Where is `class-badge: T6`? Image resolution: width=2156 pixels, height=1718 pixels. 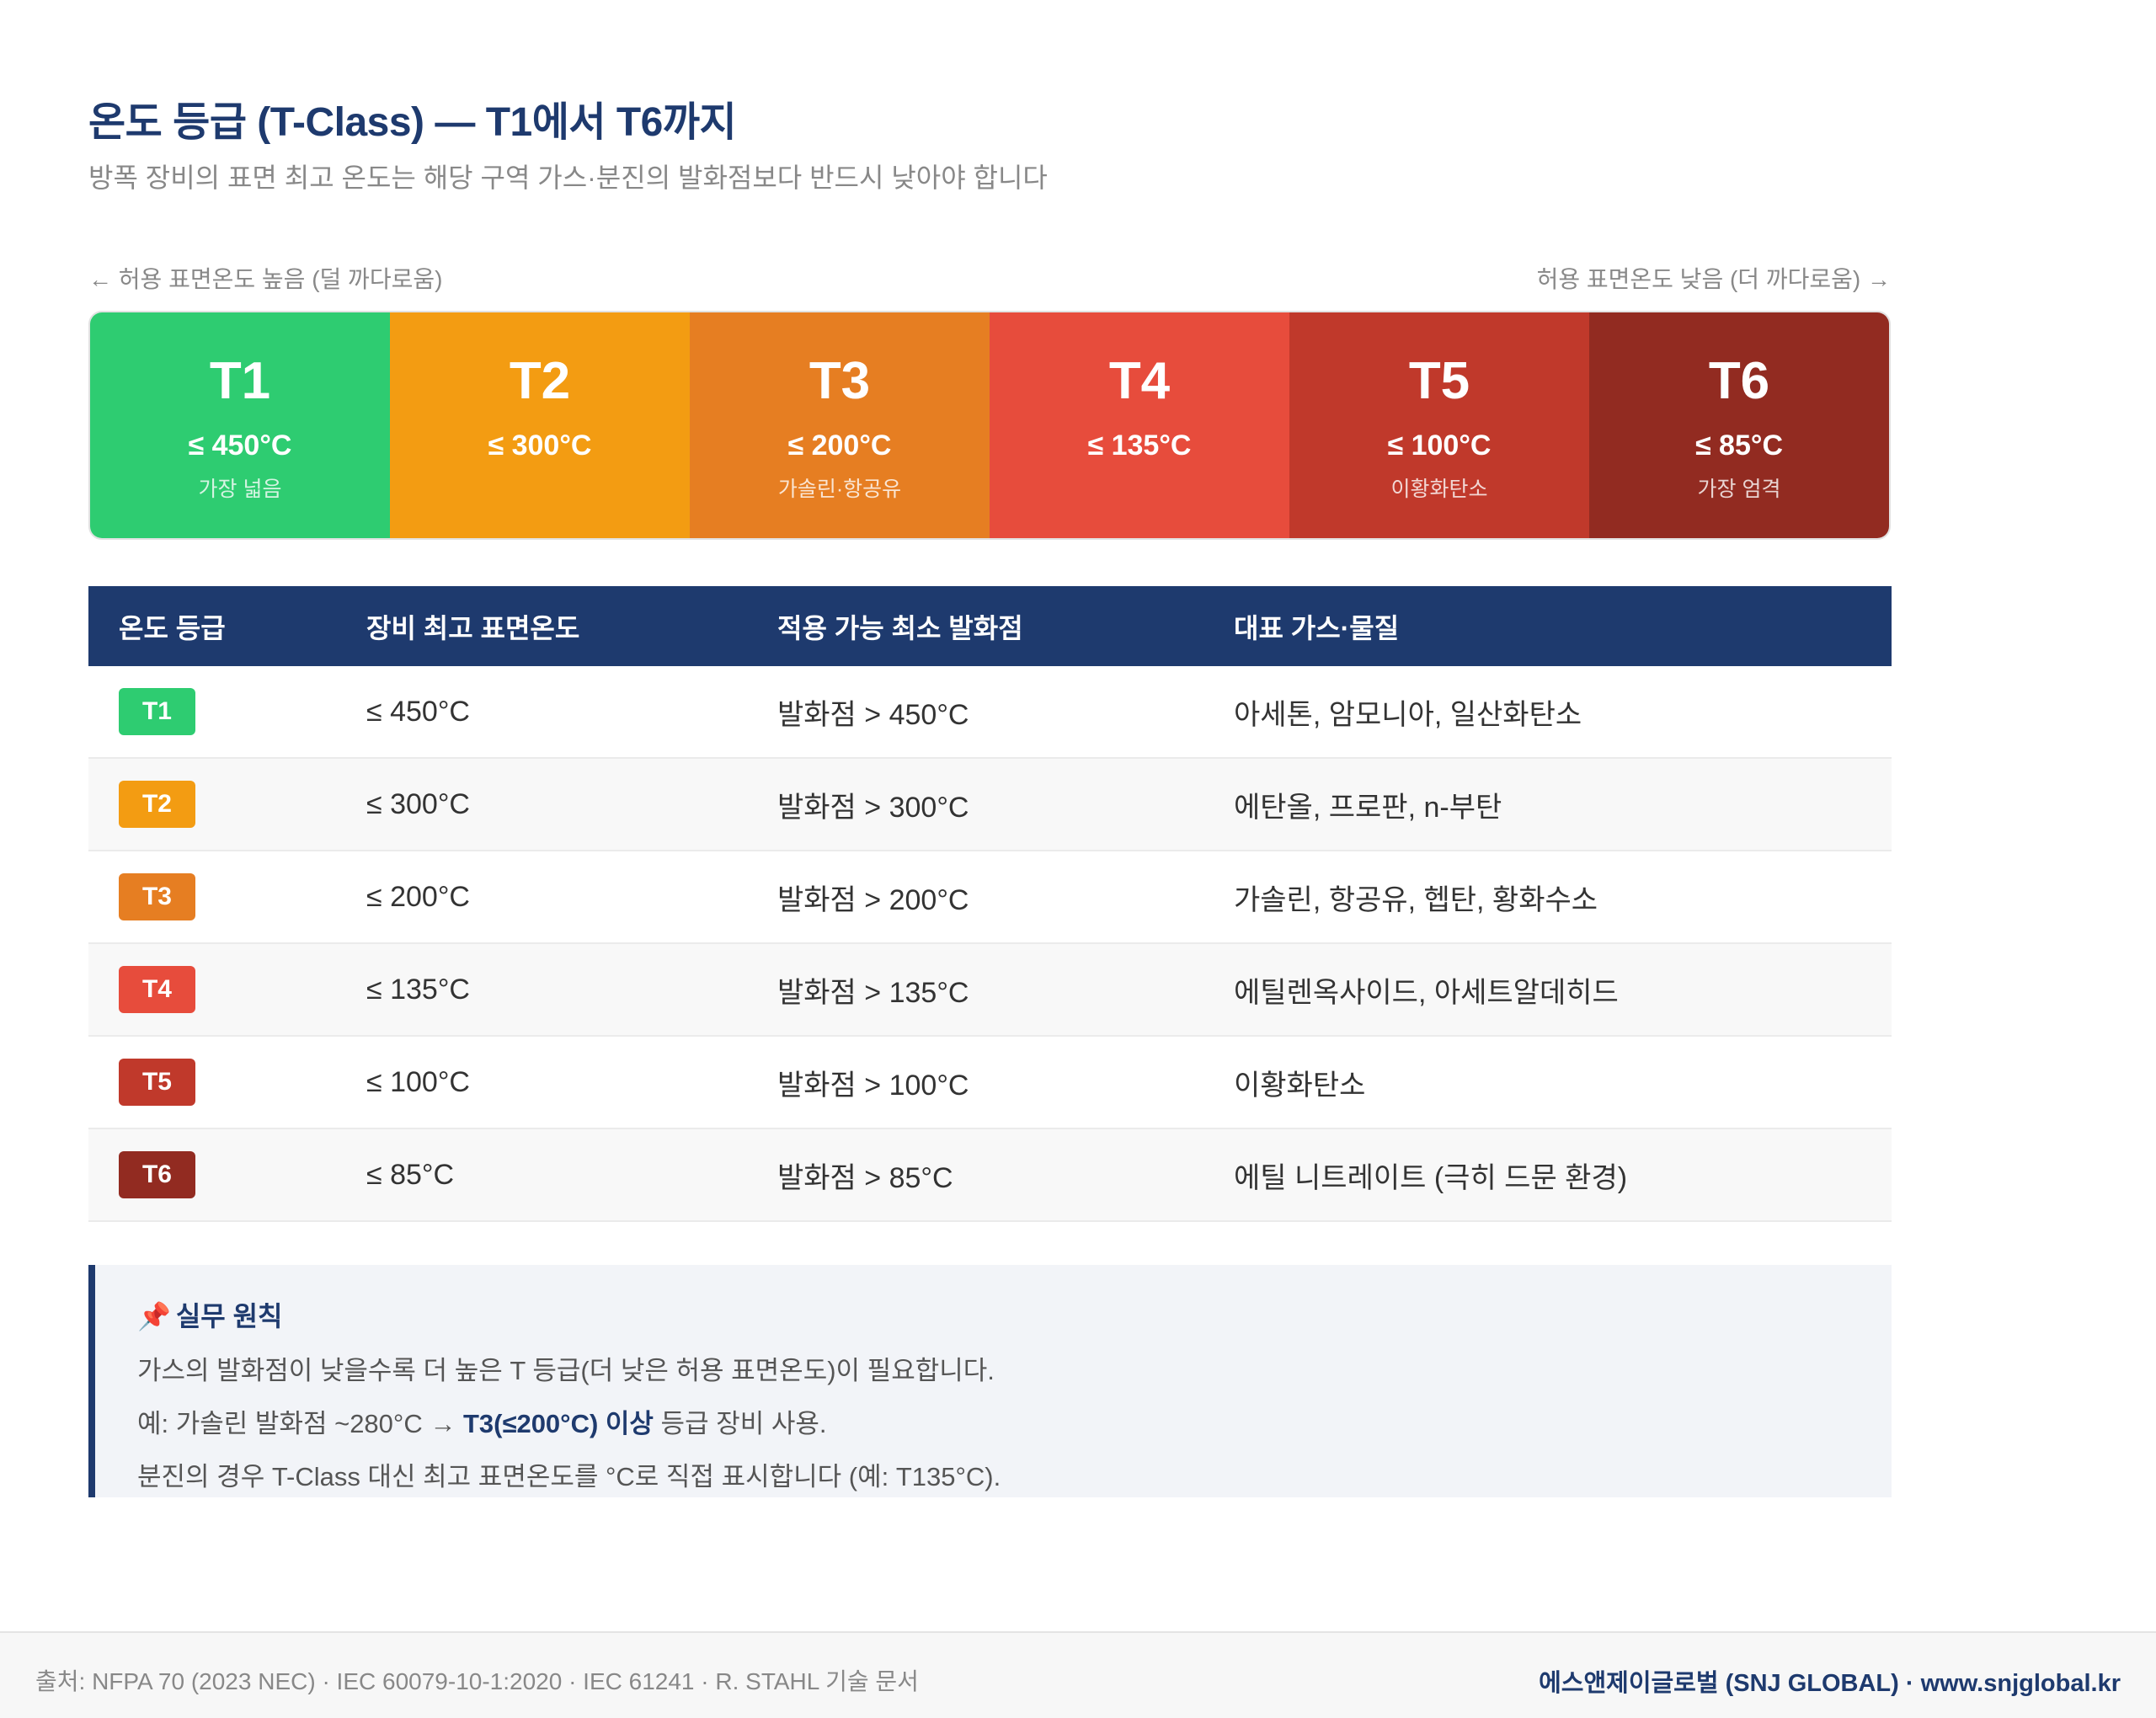
class-badge: T6 is located at coordinates (157, 1174).